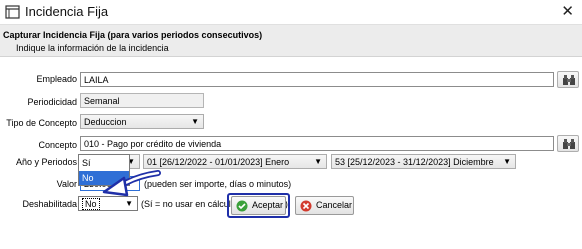 This screenshot has height=249, width=582. What do you see at coordinates (567, 11) in the screenshot?
I see `close-button: ✕` at bounding box center [567, 11].